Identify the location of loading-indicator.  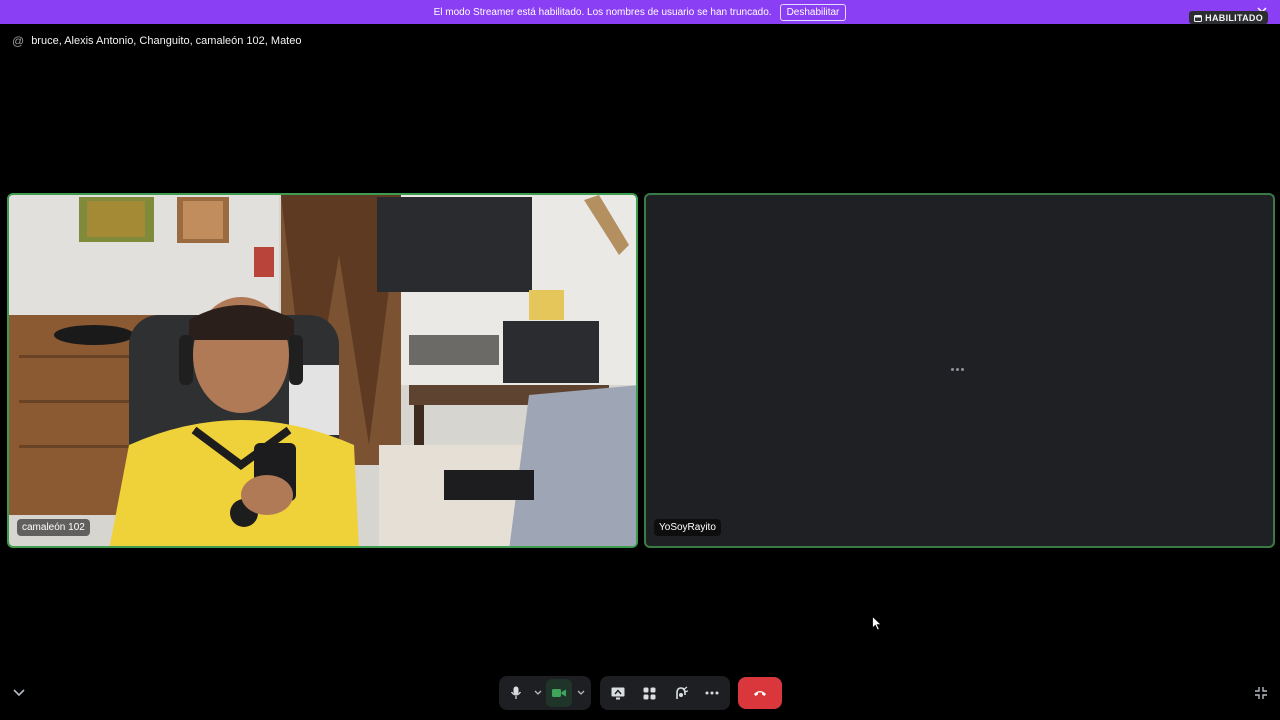
(957, 369).